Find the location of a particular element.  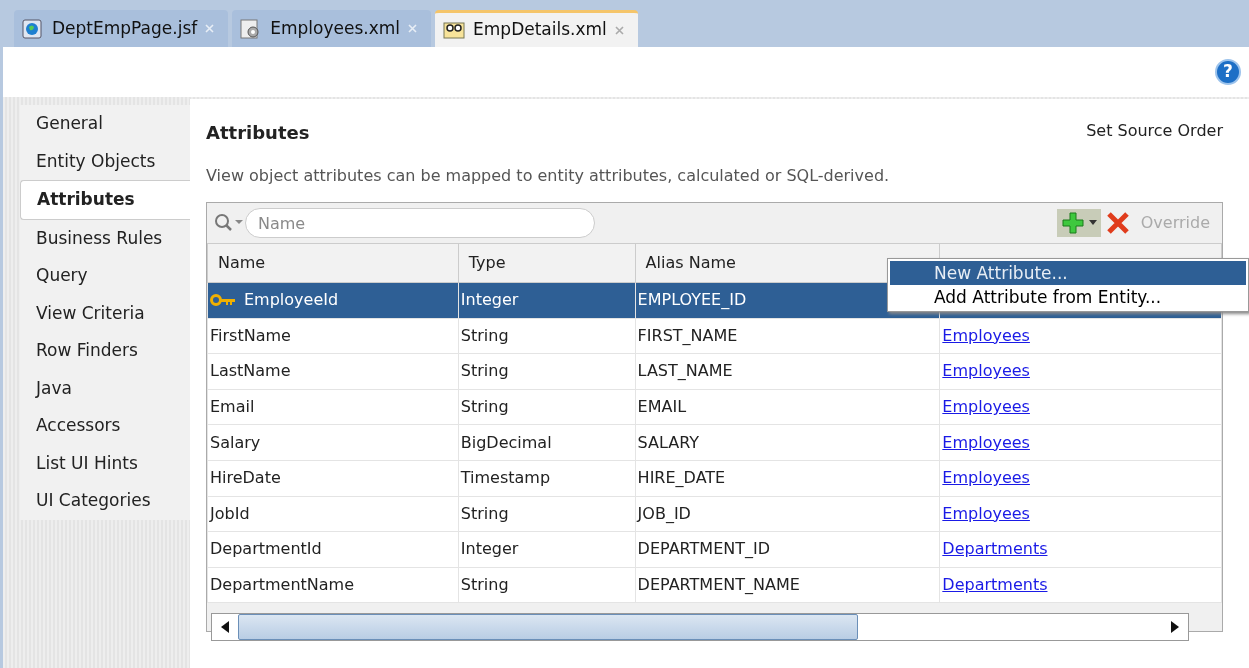

search-field: Name is located at coordinates (420, 223).